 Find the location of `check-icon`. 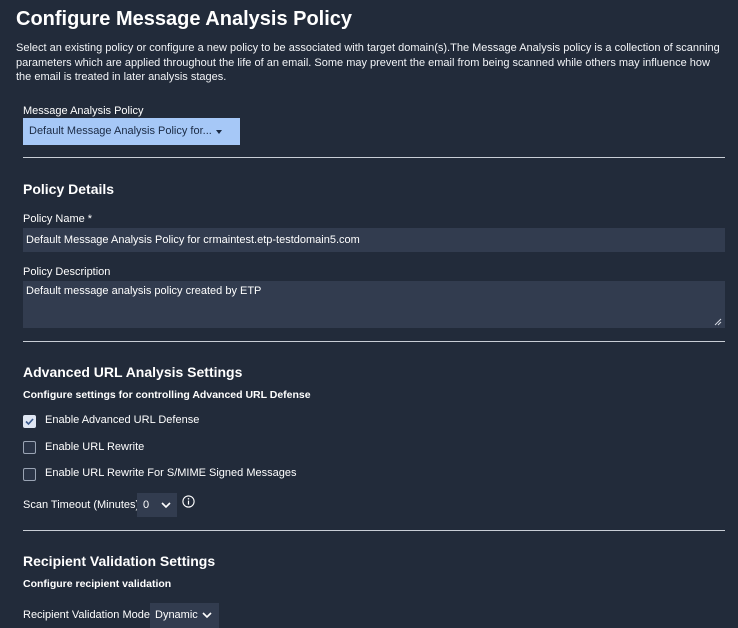

check-icon is located at coordinates (29, 422).